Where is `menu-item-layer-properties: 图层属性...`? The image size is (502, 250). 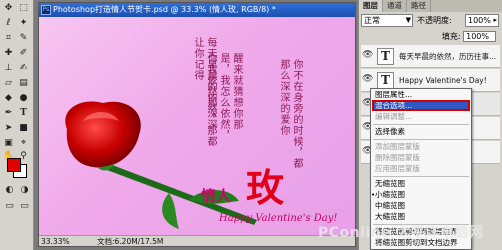
menu-item-layer-properties: 图层属性... is located at coordinates (393, 95).